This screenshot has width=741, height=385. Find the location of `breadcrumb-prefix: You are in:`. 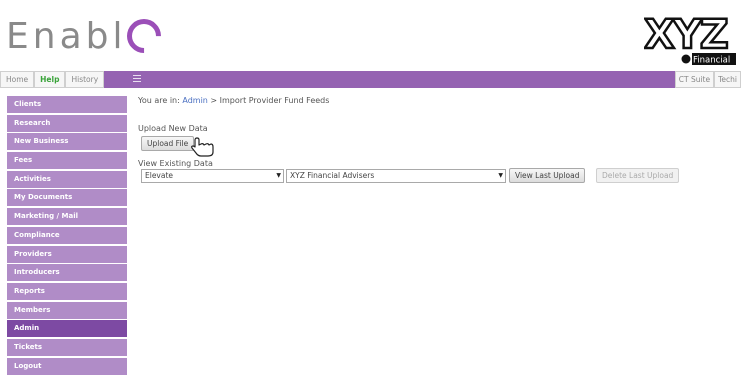

breadcrumb-prefix: You are in: is located at coordinates (159, 100).